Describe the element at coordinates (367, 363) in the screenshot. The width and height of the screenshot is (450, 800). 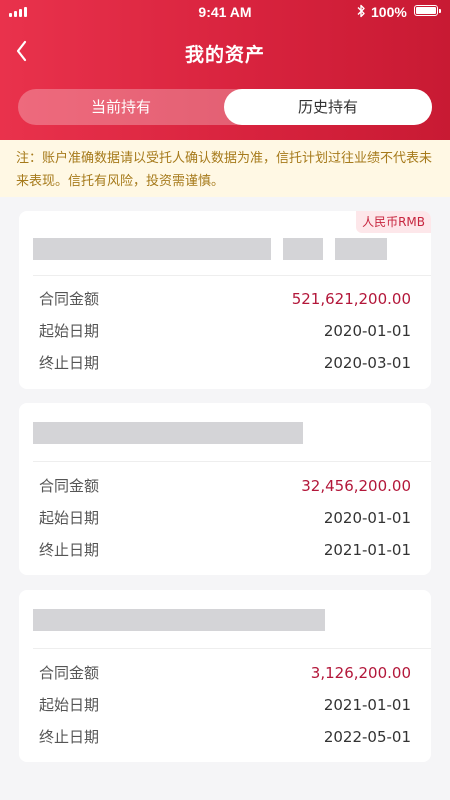
I see `end-date-value: 2020-03-01` at that location.